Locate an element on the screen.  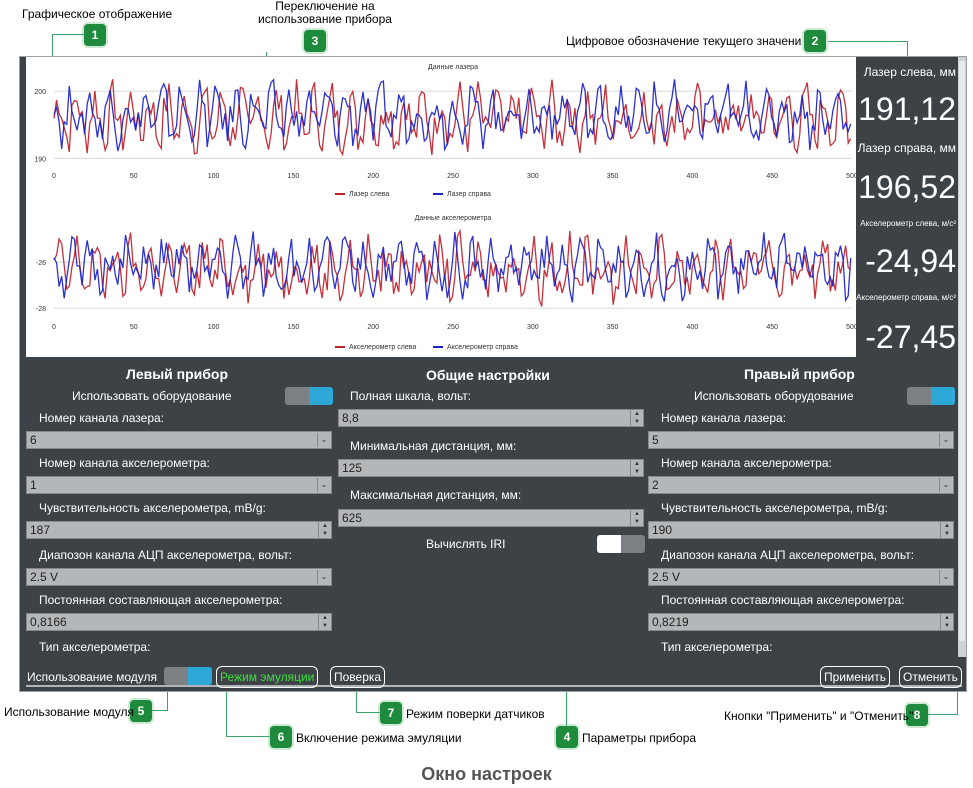
right-adc-range-dropdown: 2.5 V ⌄ is located at coordinates (801, 577).